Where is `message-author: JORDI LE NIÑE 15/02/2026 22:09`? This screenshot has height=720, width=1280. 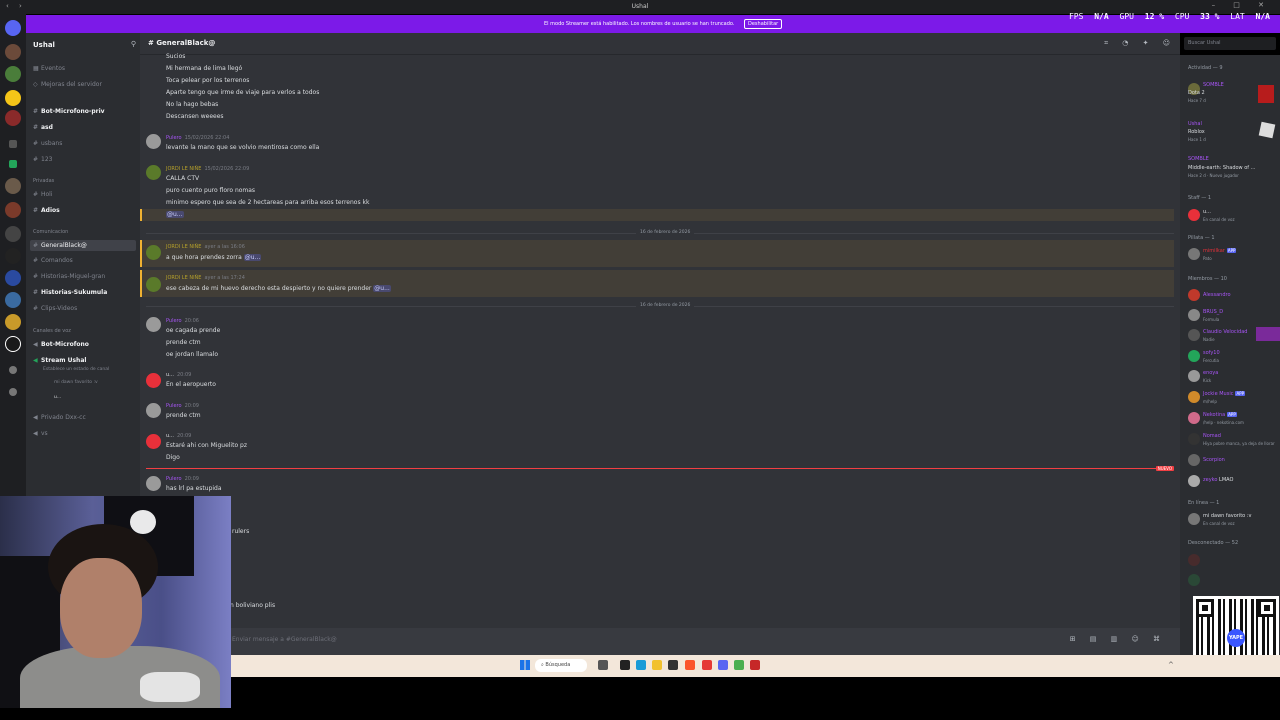 message-author: JORDI LE NIÑE 15/02/2026 22:09 is located at coordinates (207, 169).